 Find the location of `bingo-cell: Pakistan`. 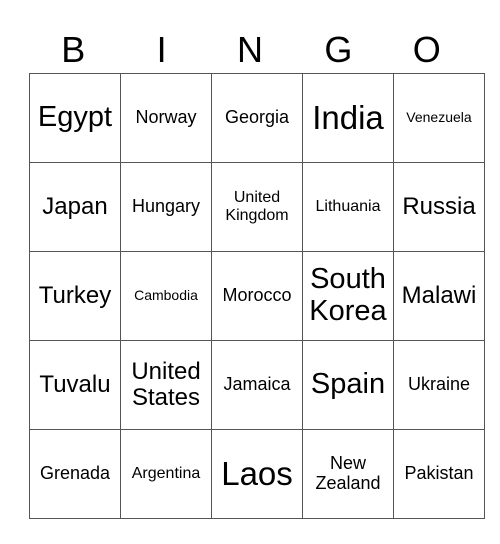

bingo-cell: Pakistan is located at coordinates (439, 474).